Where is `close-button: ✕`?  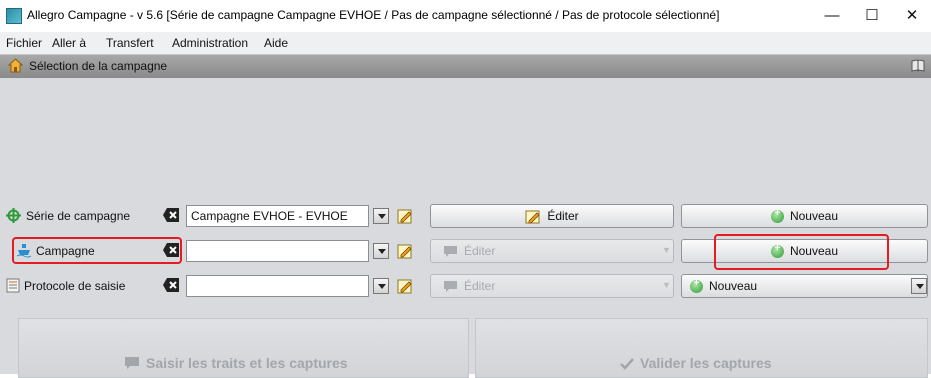 close-button: ✕ is located at coordinates (912, 16).